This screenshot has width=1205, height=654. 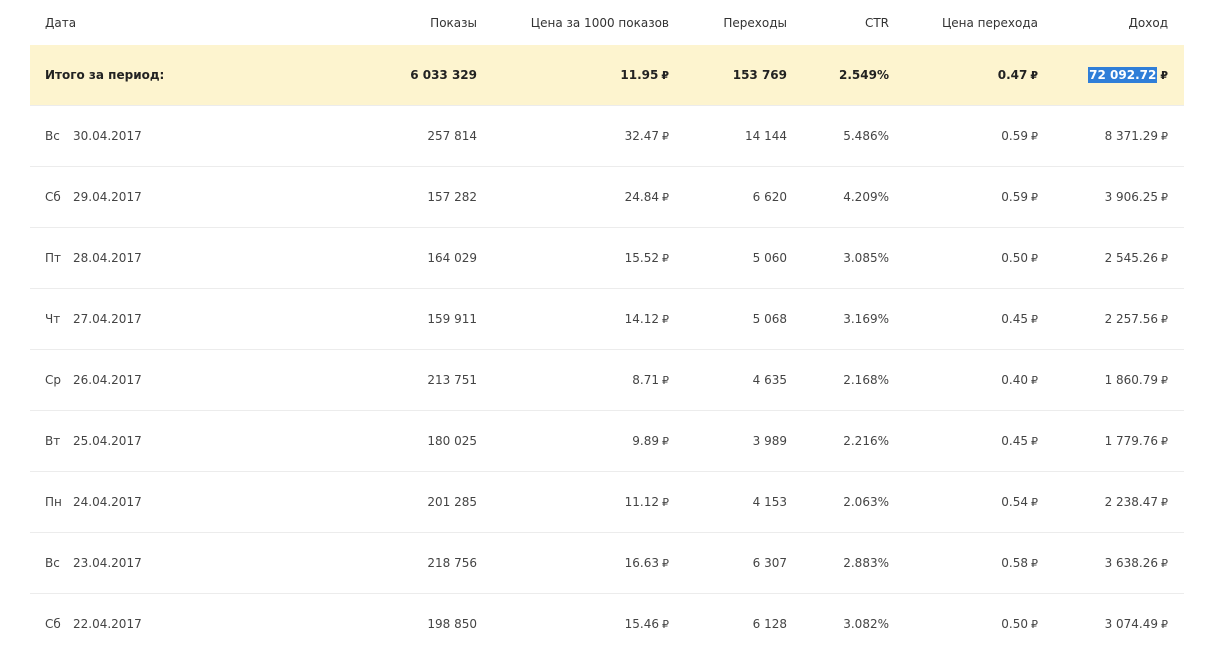 I want to click on date-label: 25.04.2017, so click(x=107, y=441).